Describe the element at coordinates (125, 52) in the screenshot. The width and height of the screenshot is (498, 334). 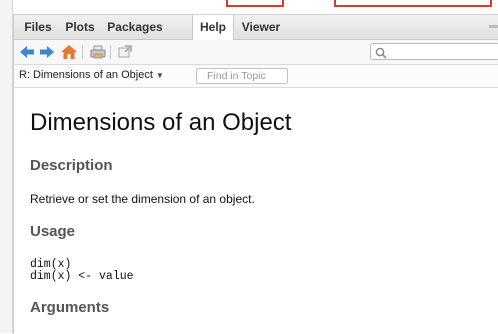
I see `new-window-icon` at that location.